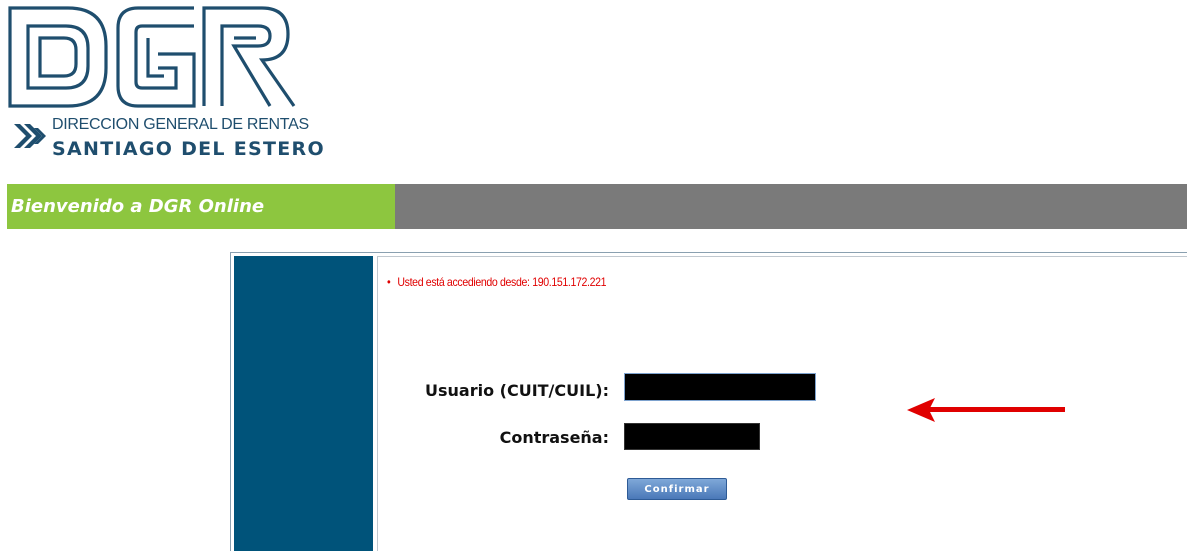 The height and width of the screenshot is (551, 1187). What do you see at coordinates (986, 412) in the screenshot?
I see `red-arrow-left-icon` at bounding box center [986, 412].